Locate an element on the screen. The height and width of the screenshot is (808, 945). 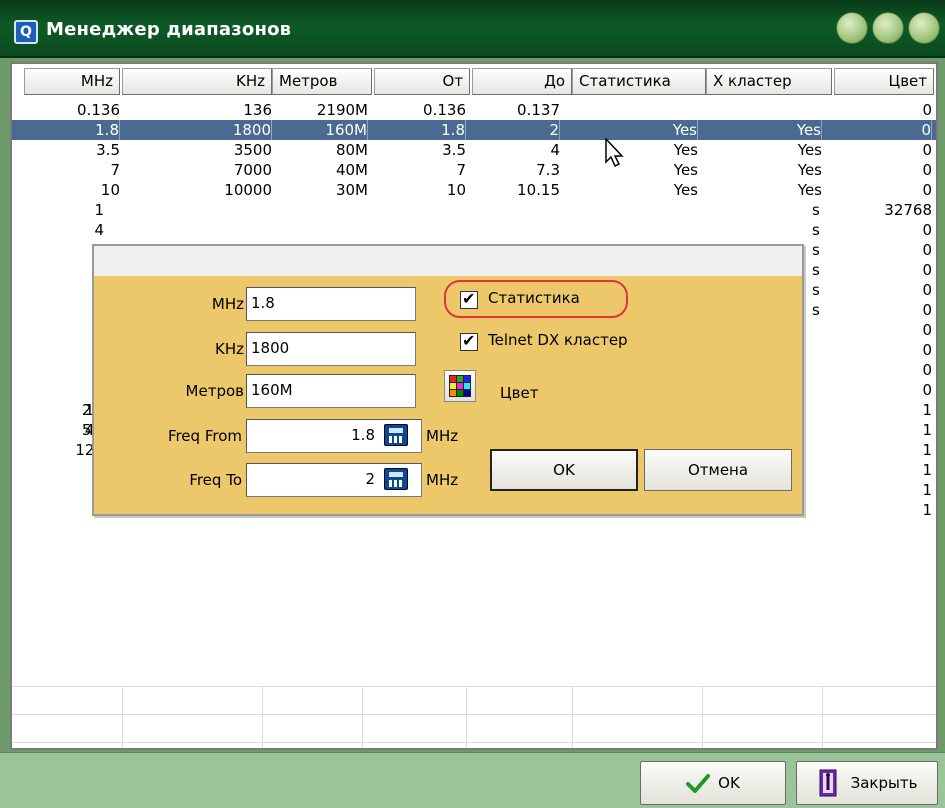
cell-meters: 2190M is located at coordinates (342, 110).